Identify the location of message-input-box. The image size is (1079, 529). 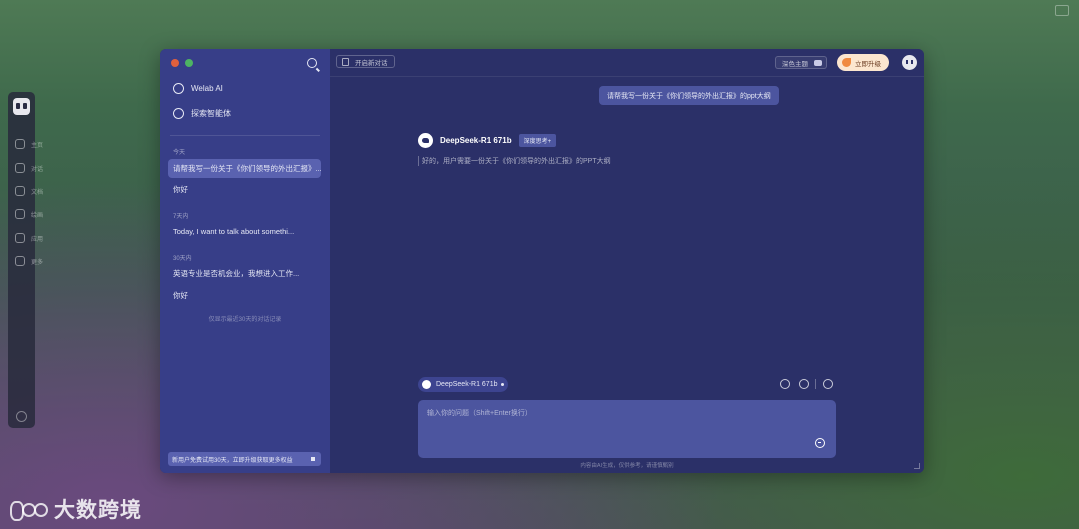
(627, 429).